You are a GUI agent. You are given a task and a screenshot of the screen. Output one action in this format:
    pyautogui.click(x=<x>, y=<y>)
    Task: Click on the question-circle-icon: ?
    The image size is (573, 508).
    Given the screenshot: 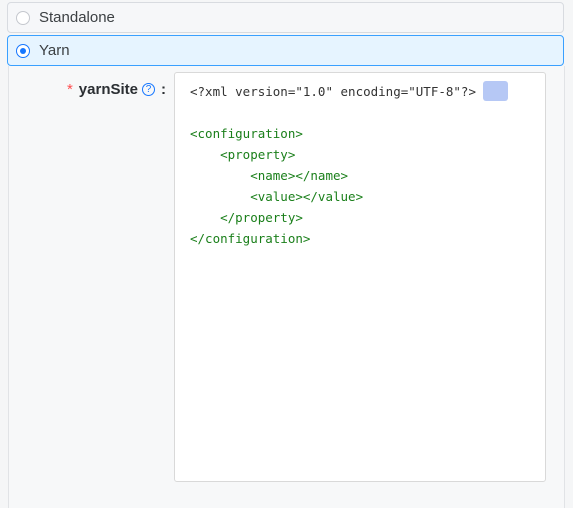 What is the action you would take?
    pyautogui.click(x=148, y=89)
    